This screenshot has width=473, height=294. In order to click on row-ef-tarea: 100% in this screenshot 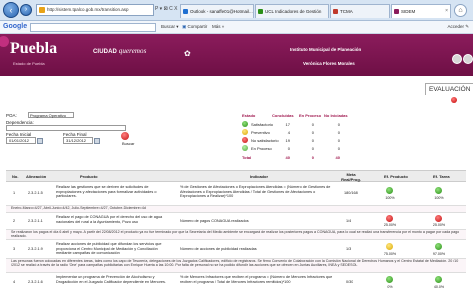, I will do `click(439, 198)`.